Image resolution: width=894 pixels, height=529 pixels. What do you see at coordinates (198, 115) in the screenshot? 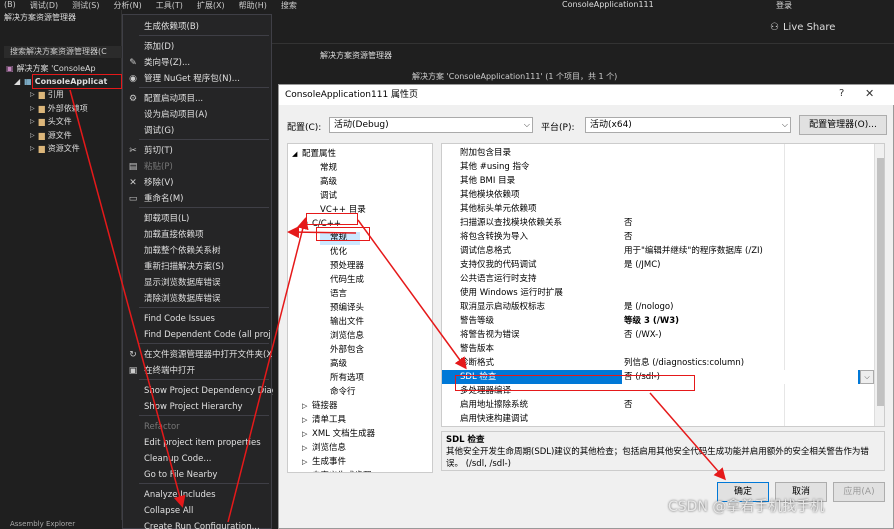
I see `context-menu-item: 设为启动项目(A)` at bounding box center [198, 115].